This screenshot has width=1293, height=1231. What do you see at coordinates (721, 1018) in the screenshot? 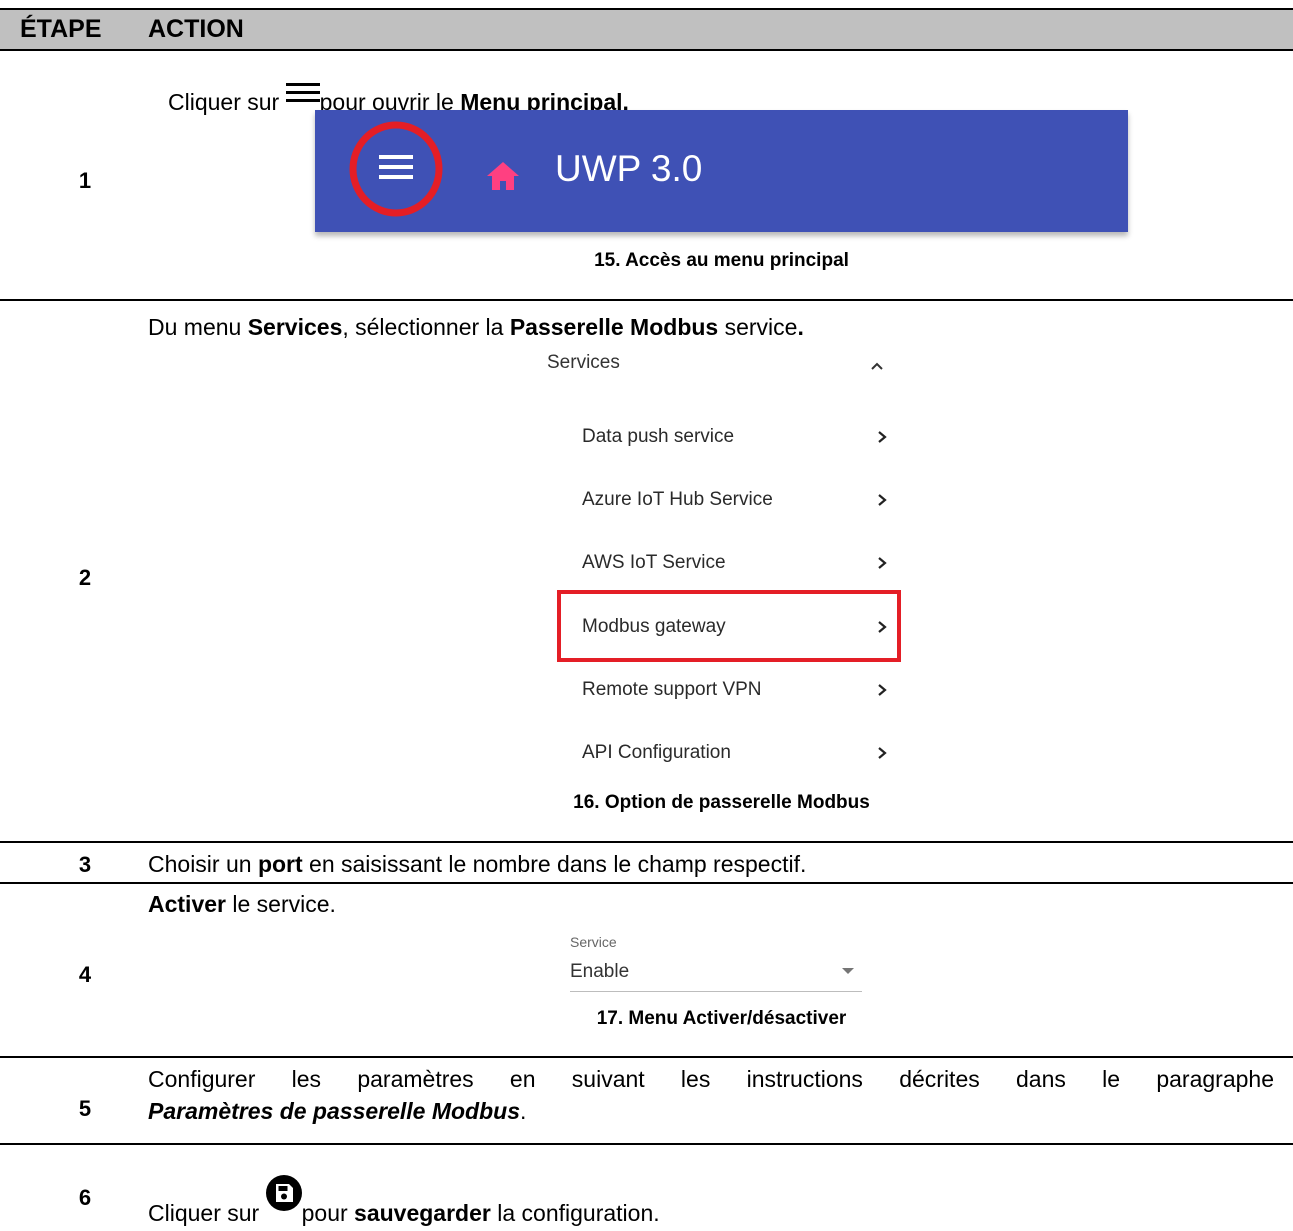
I see `figure-caption-17: 17. Menu Activer/désactiver` at bounding box center [721, 1018].